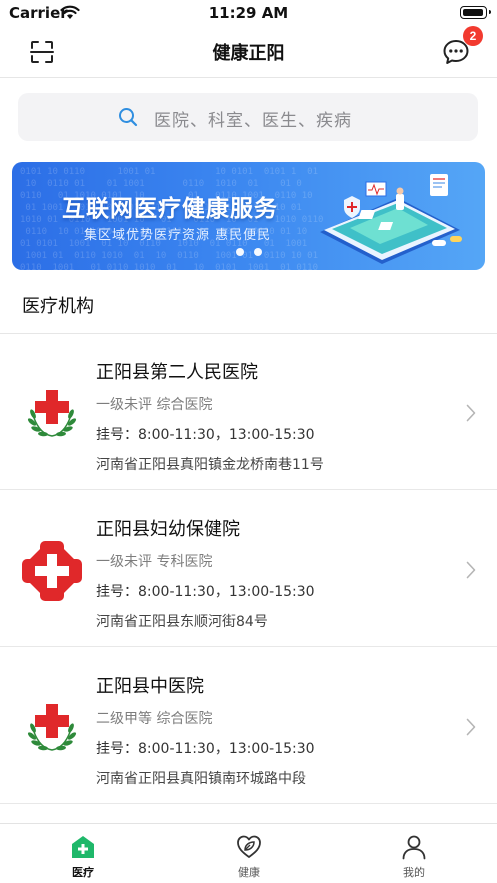 The image size is (497, 883). I want to click on banner-subtitle: 集区域优势医疗资源 惠民便民, so click(178, 235).